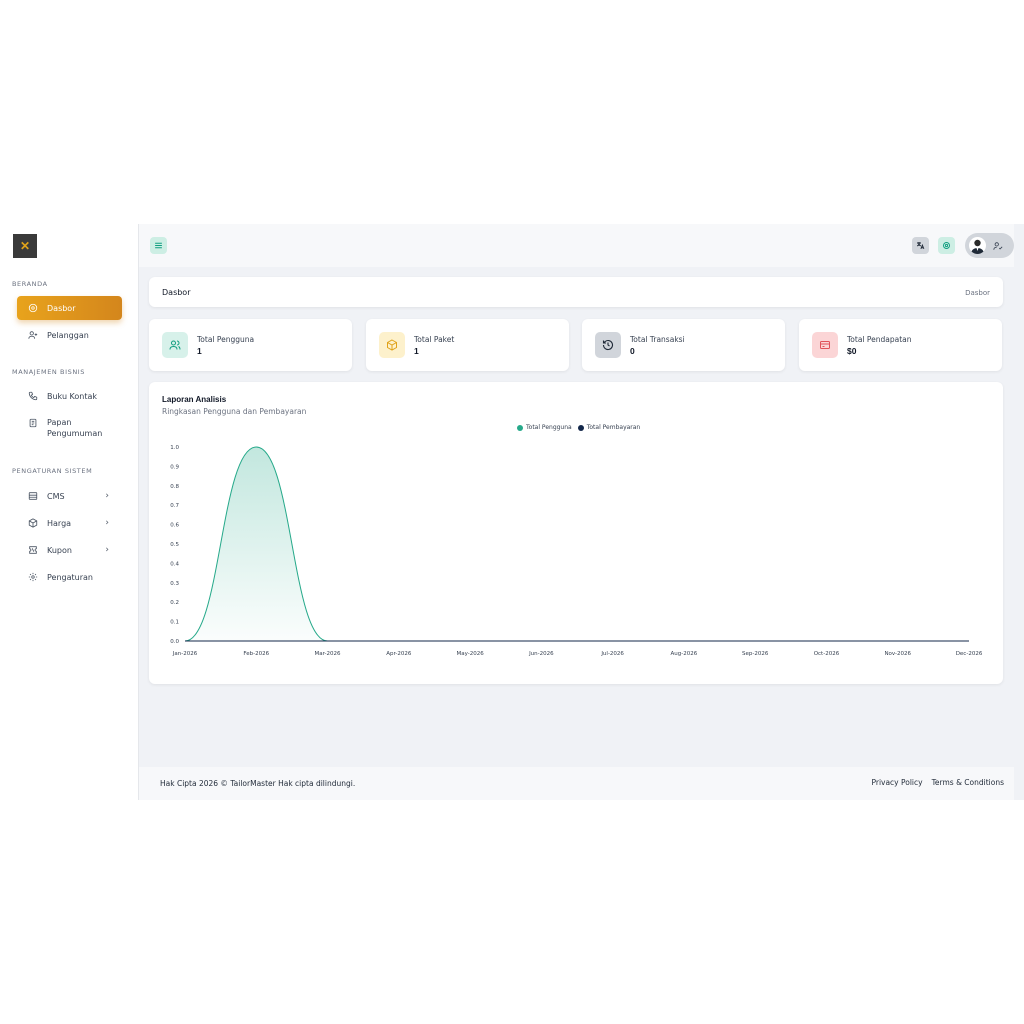 The image size is (1024, 1024). I want to click on y-tick-label: 0.8, so click(174, 487).